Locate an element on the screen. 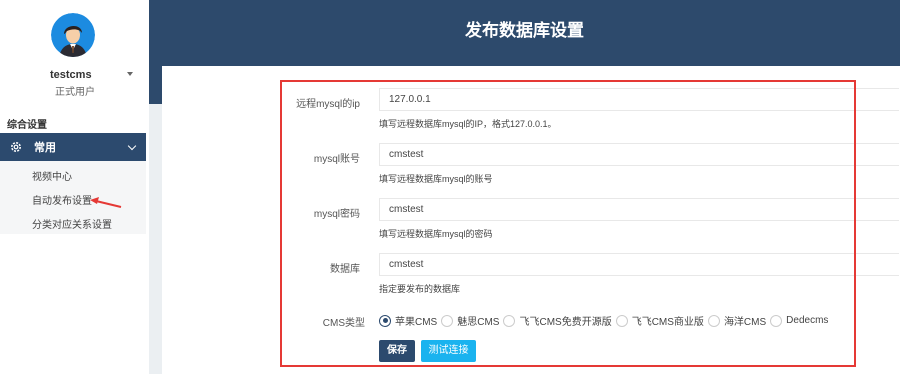 This screenshot has height=374, width=900. sidebar-item-category-mapping: 分类对应关系设置 is located at coordinates (72, 223).